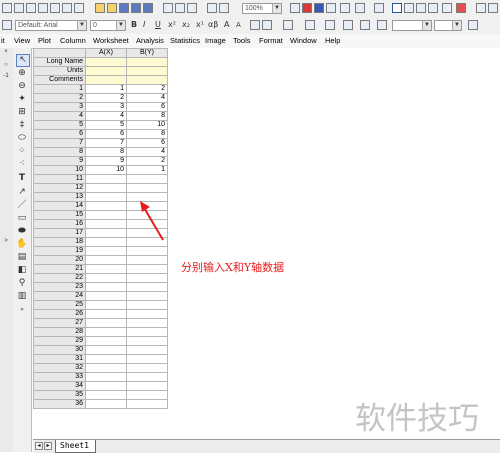 This screenshot has height=453, width=500. Describe the element at coordinates (144, 25) in the screenshot. I see `italic-button: I` at that location.